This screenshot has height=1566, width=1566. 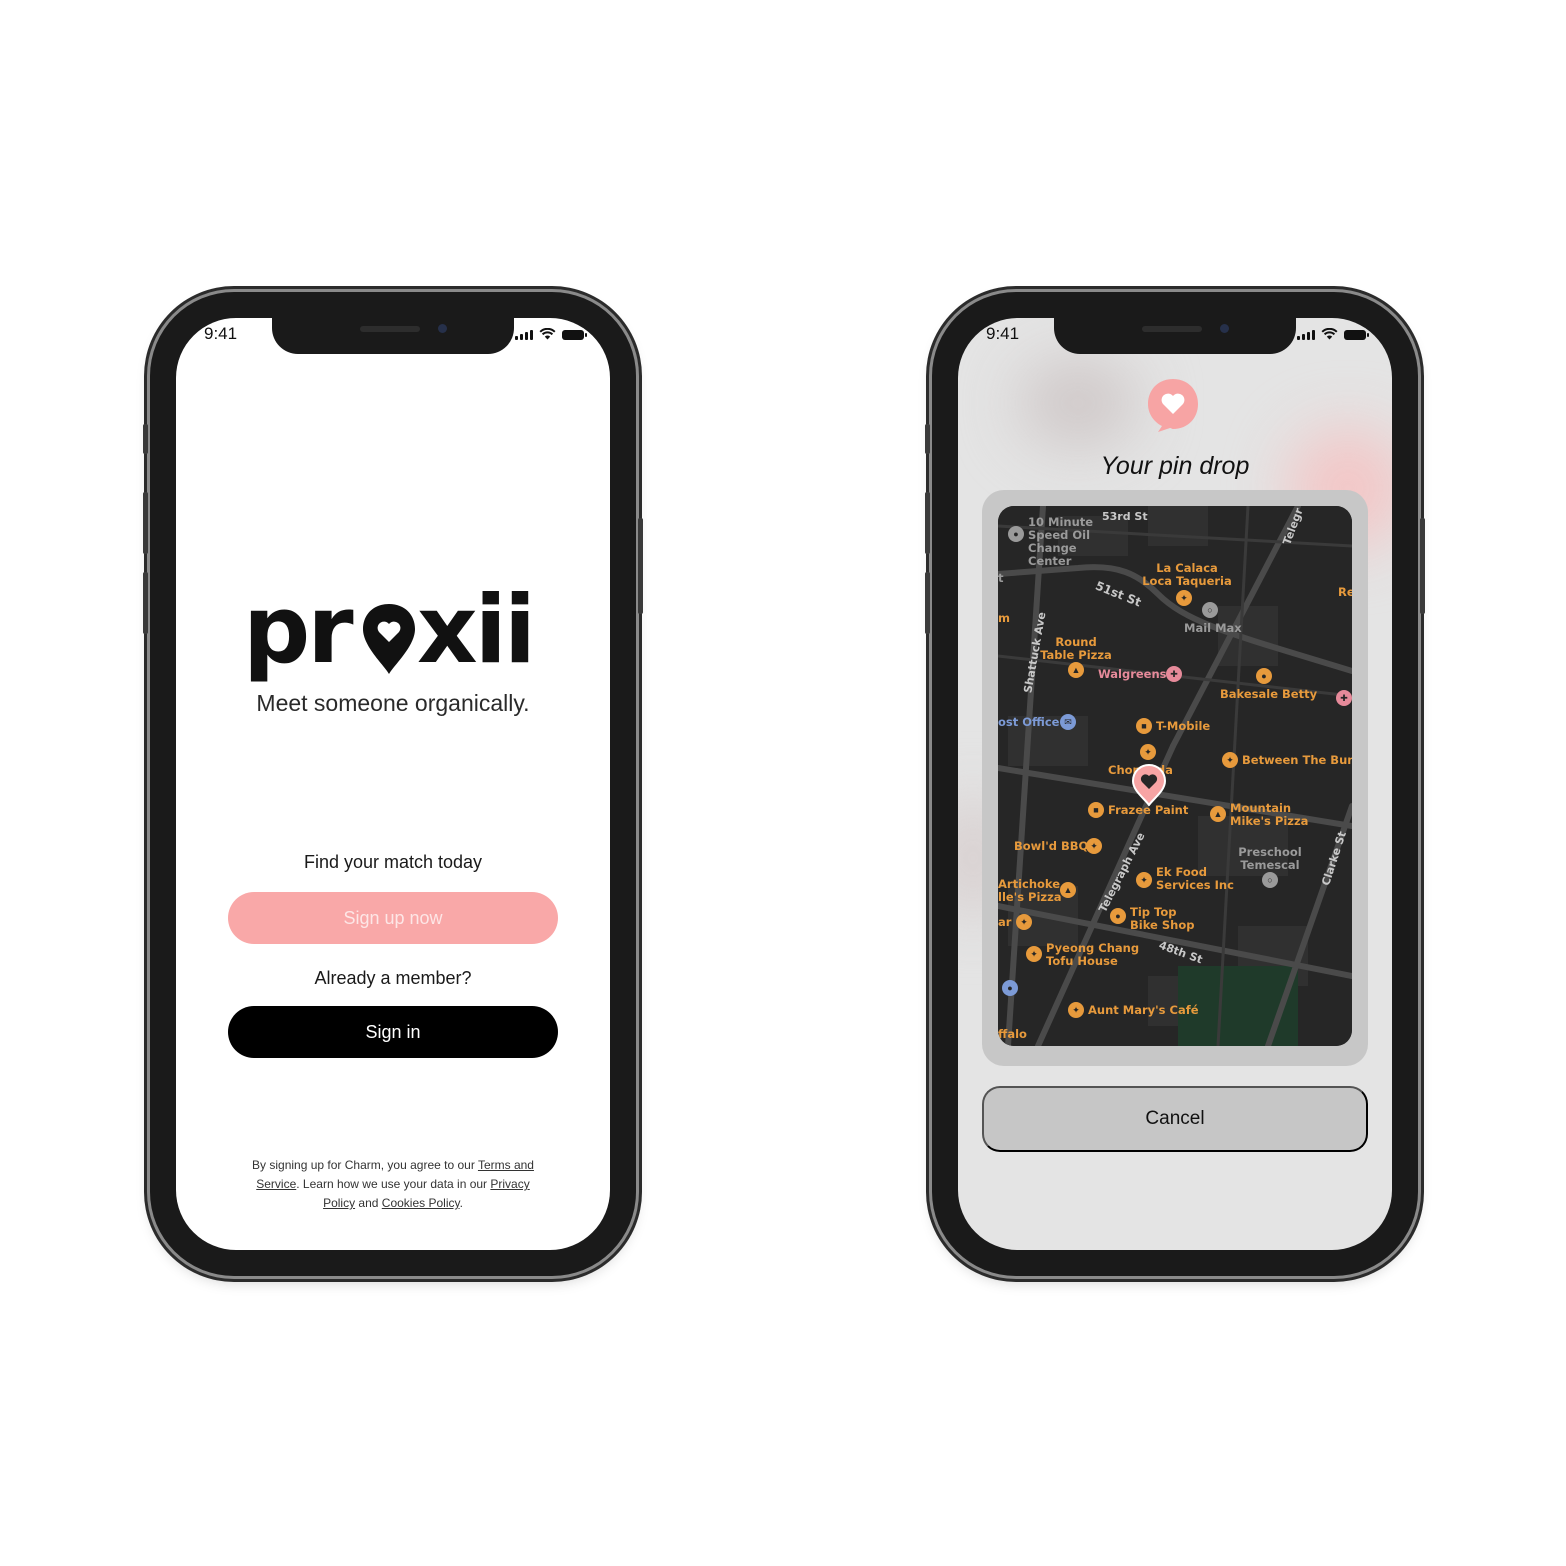 I want to click on place-pyeong-chang: Pyeong Chang Tofu House, so click(x=1093, y=954).